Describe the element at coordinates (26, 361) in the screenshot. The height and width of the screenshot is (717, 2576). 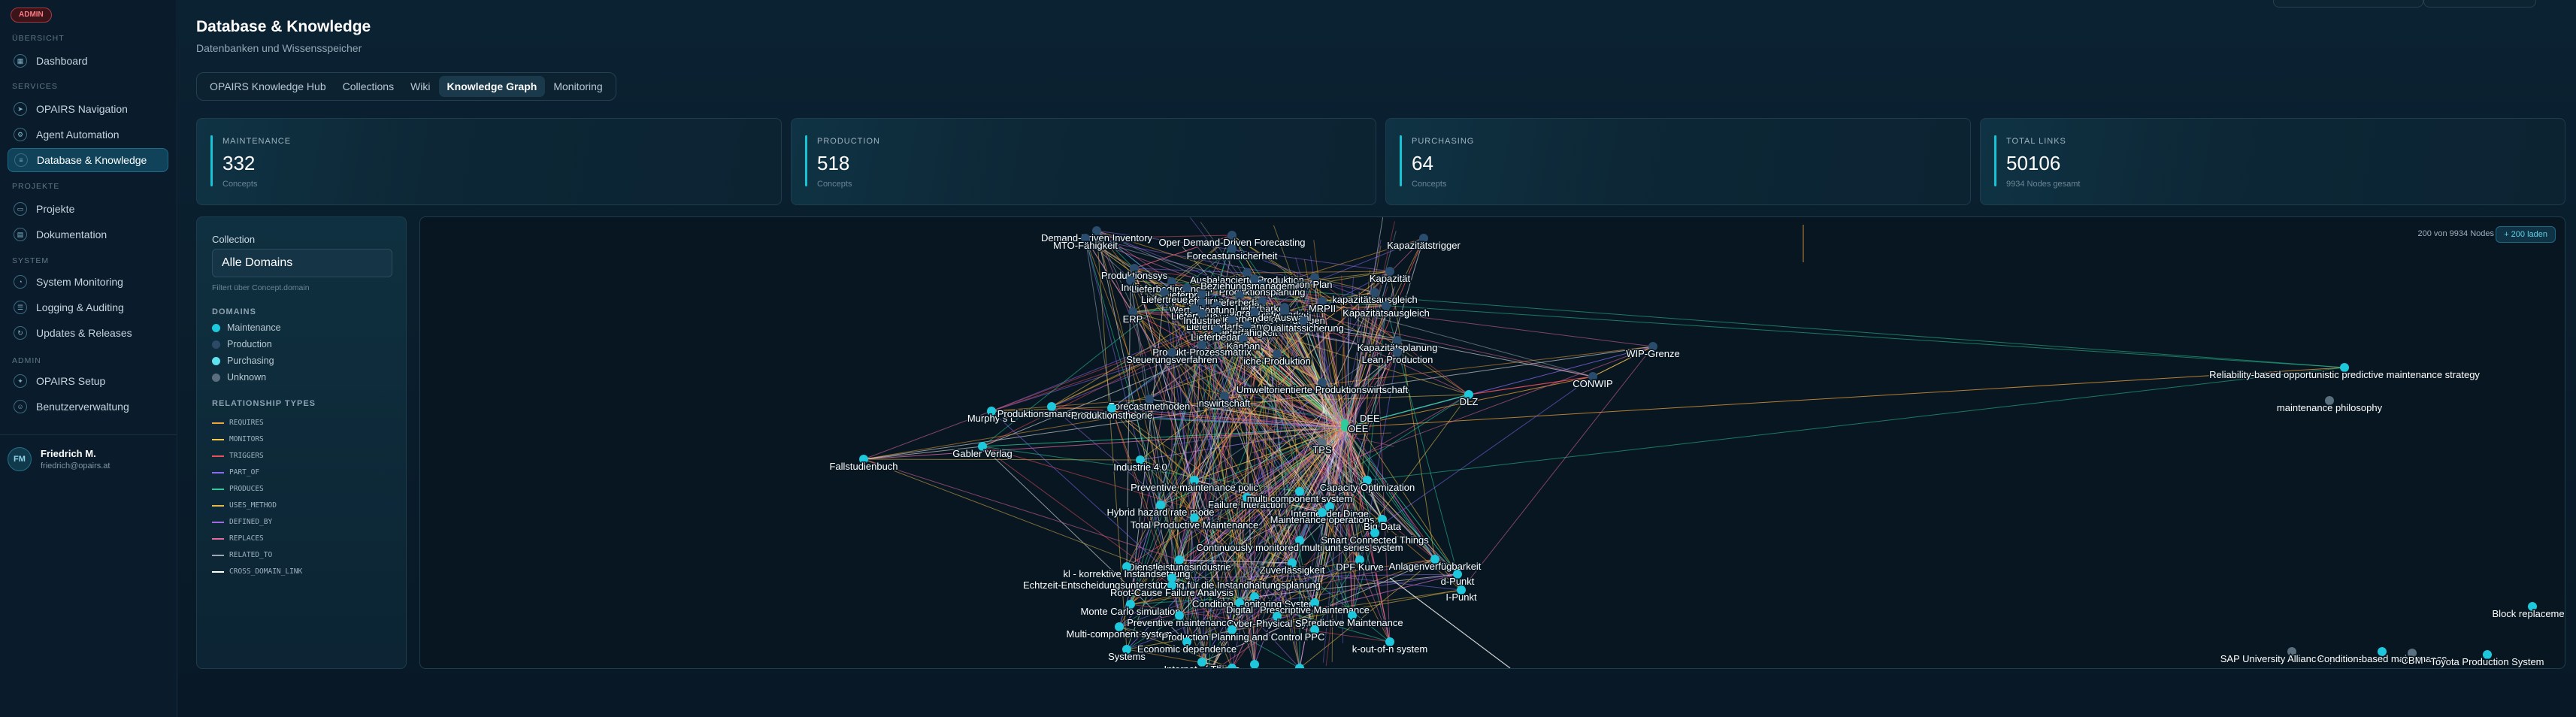
I see `sidebar-section-admin: ADMIN` at that location.